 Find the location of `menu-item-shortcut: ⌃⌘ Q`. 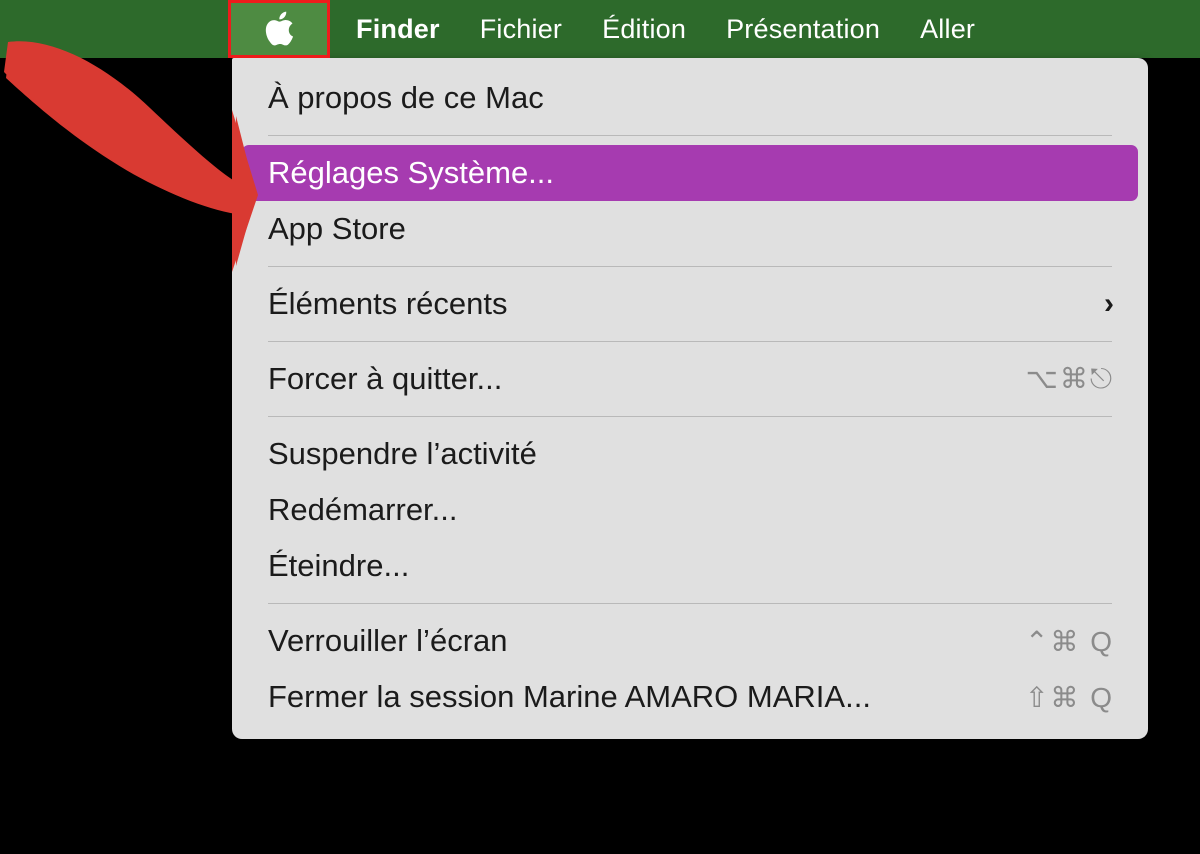

menu-item-shortcut: ⌃⌘ Q is located at coordinates (1069, 641).